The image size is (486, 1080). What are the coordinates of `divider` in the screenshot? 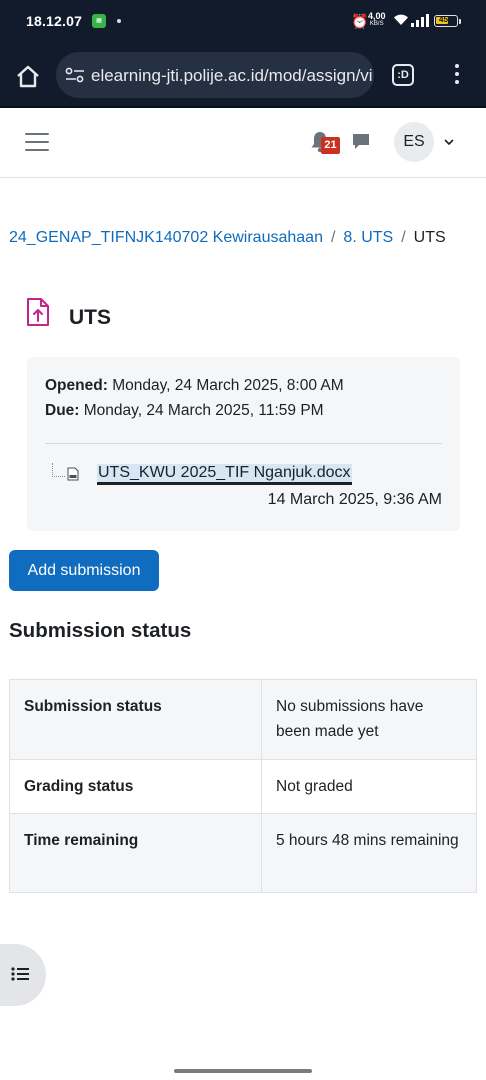 It's located at (243, 443).